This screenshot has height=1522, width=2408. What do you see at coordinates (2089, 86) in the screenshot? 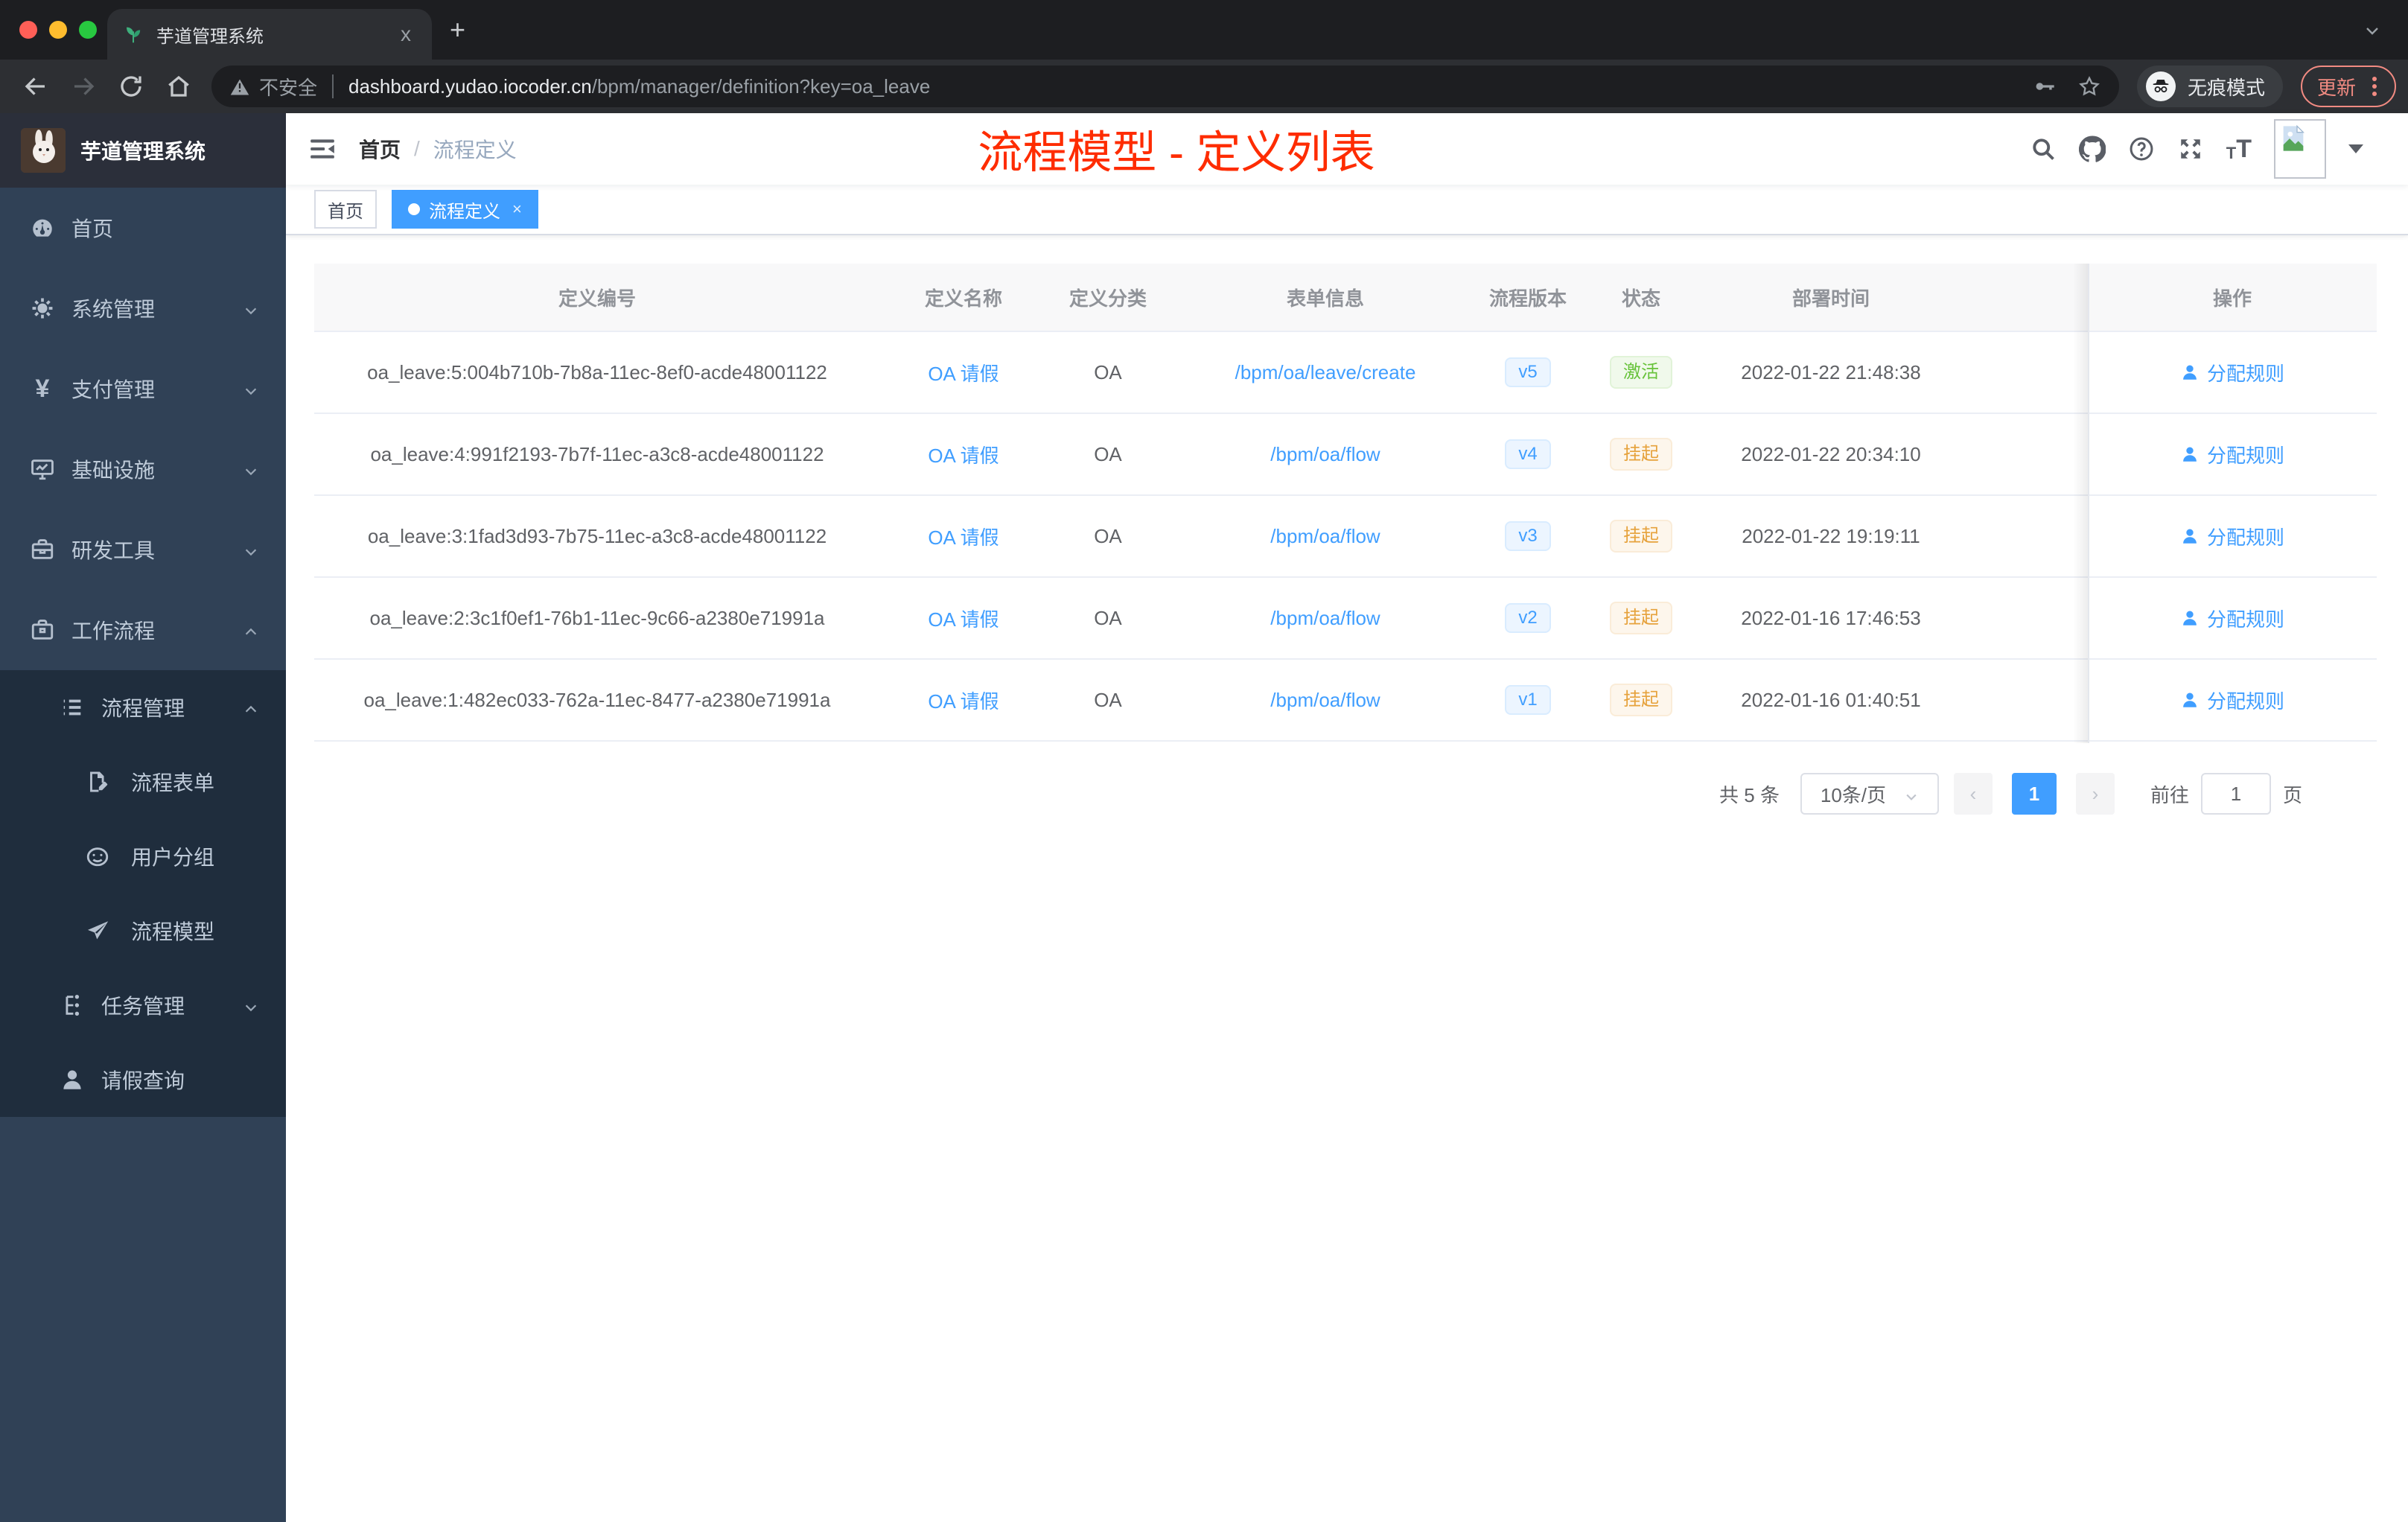
I see `star-icon` at bounding box center [2089, 86].